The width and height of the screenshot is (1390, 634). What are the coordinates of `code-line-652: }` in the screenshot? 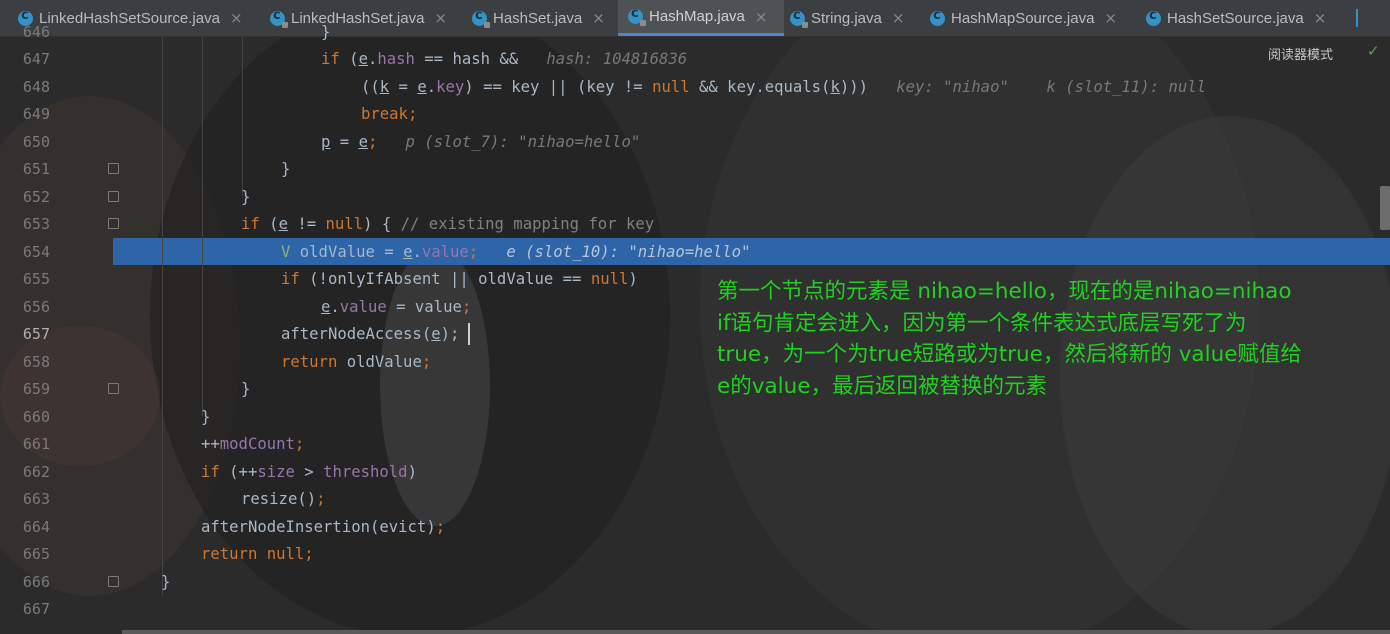 It's located at (246, 197).